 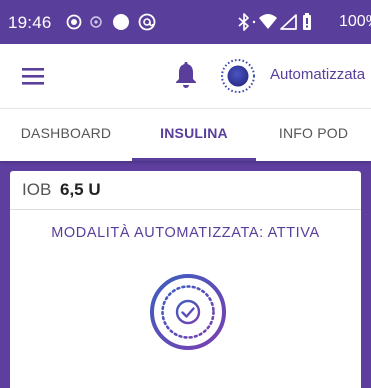 What do you see at coordinates (74, 22) in the screenshot?
I see `circle-dot-icon` at bounding box center [74, 22].